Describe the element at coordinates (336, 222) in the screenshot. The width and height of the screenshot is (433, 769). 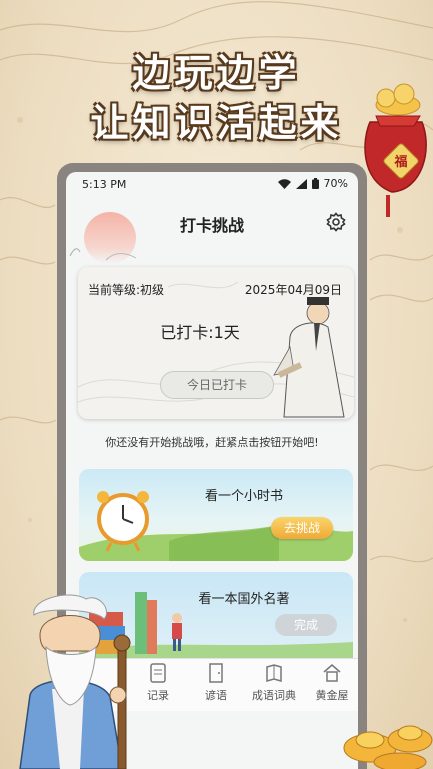
I see `gear-icon` at that location.